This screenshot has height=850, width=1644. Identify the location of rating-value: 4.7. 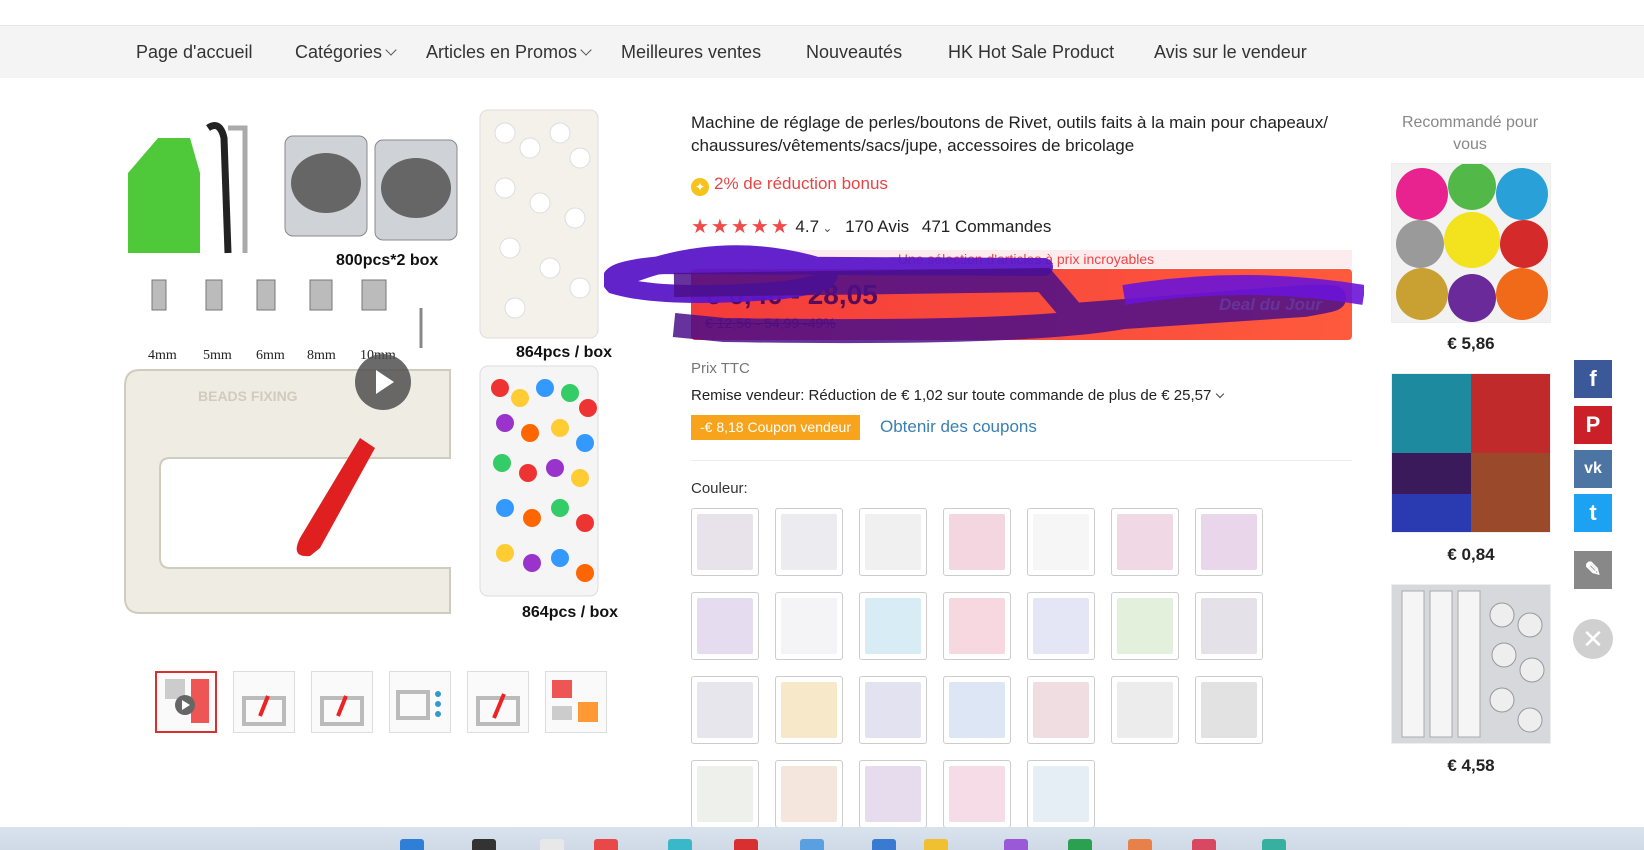
(807, 226).